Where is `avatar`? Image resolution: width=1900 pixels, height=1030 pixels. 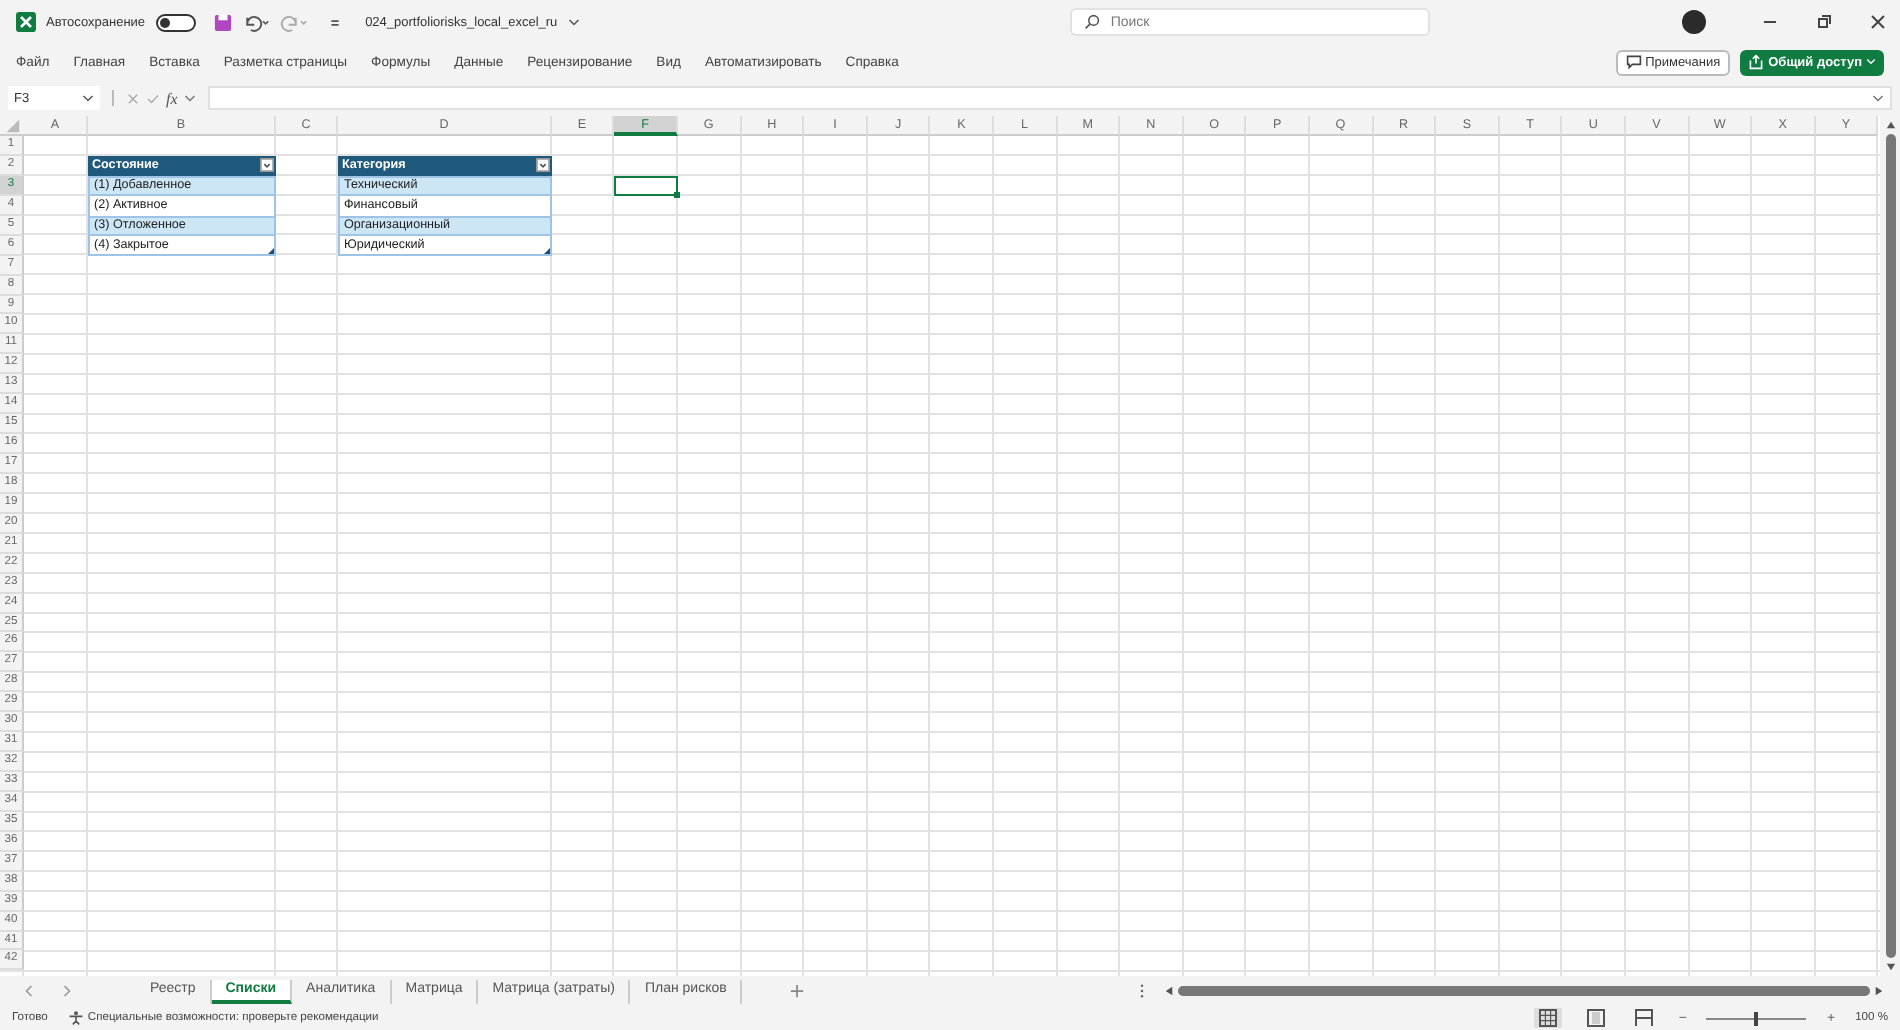
avatar is located at coordinates (1694, 22).